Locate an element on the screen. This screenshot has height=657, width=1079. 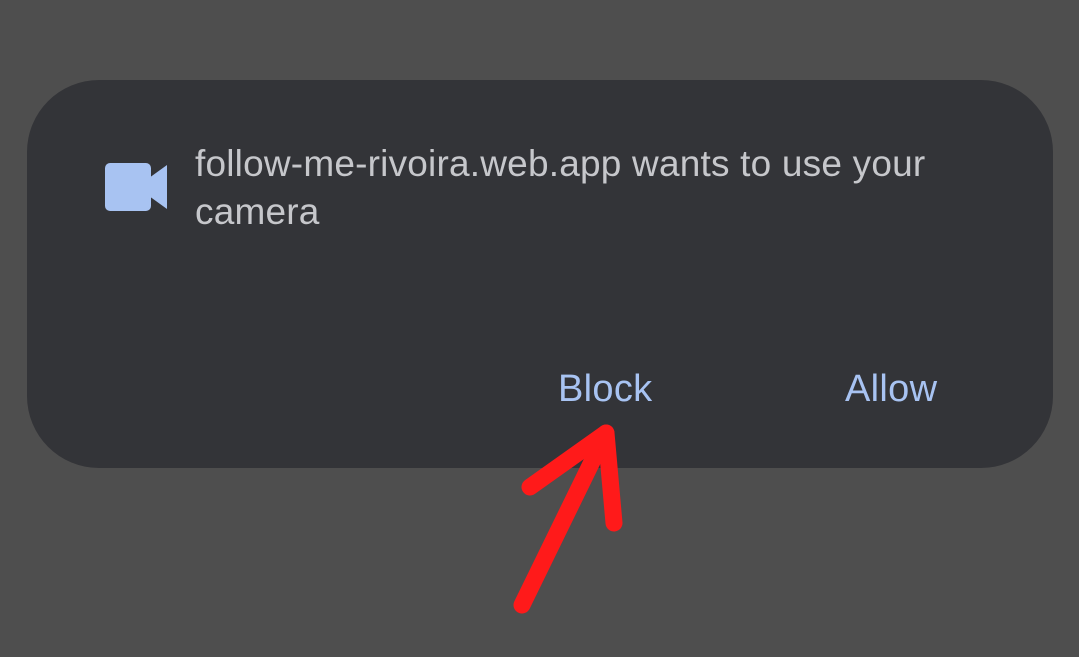
block-button: Block is located at coordinates (605, 389).